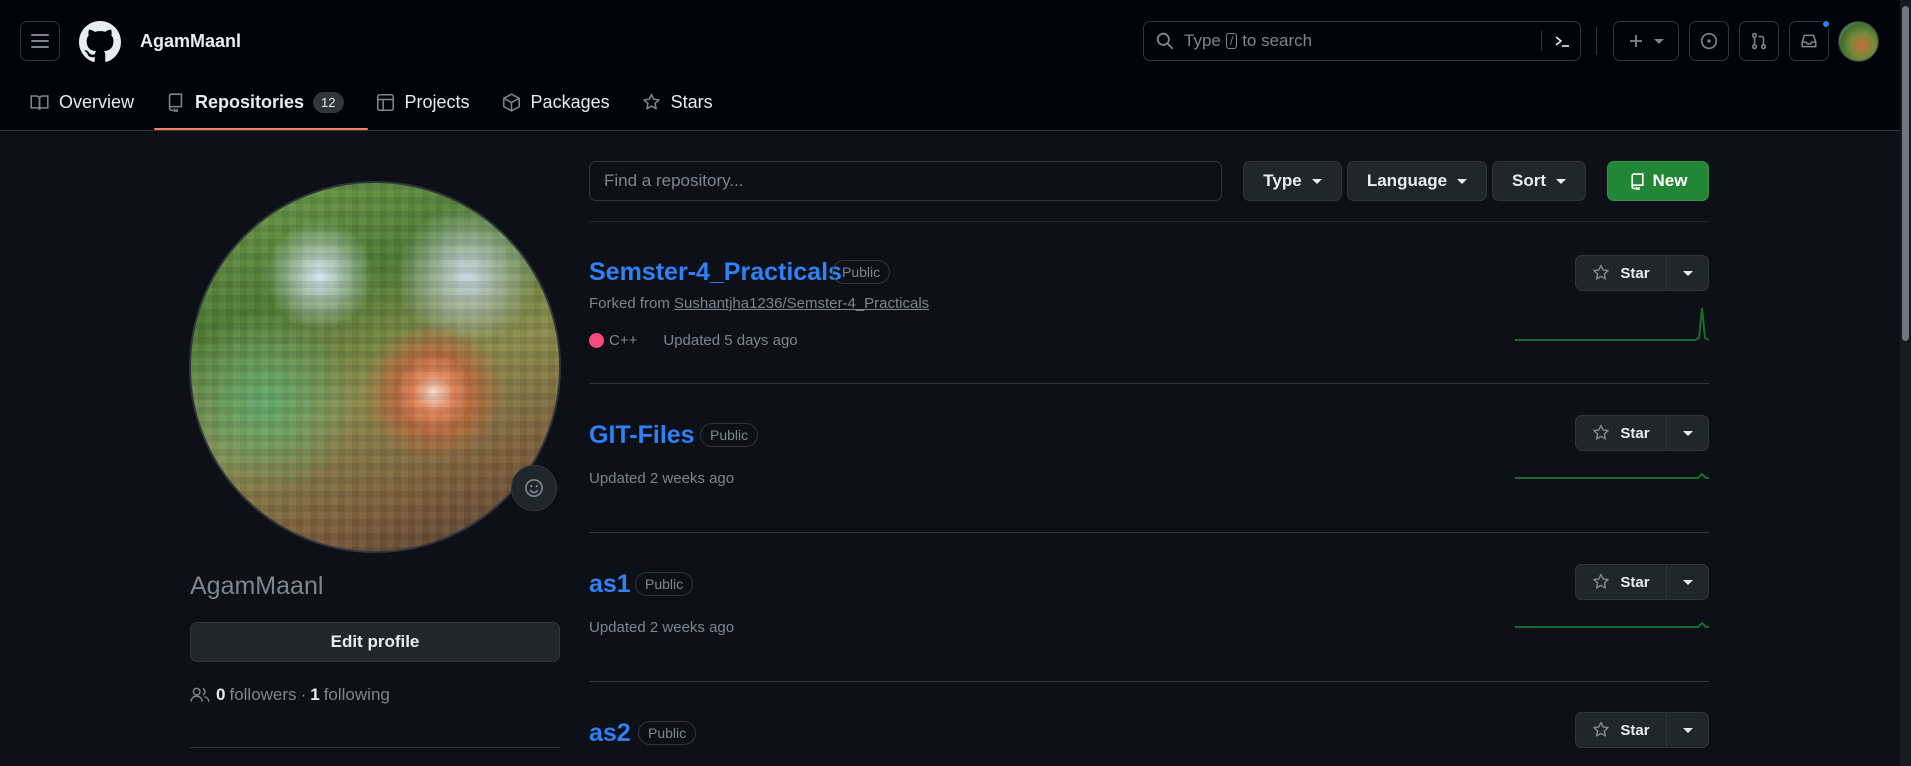 The image size is (1911, 766). I want to click on git-pull-request-icon, so click(1759, 41).